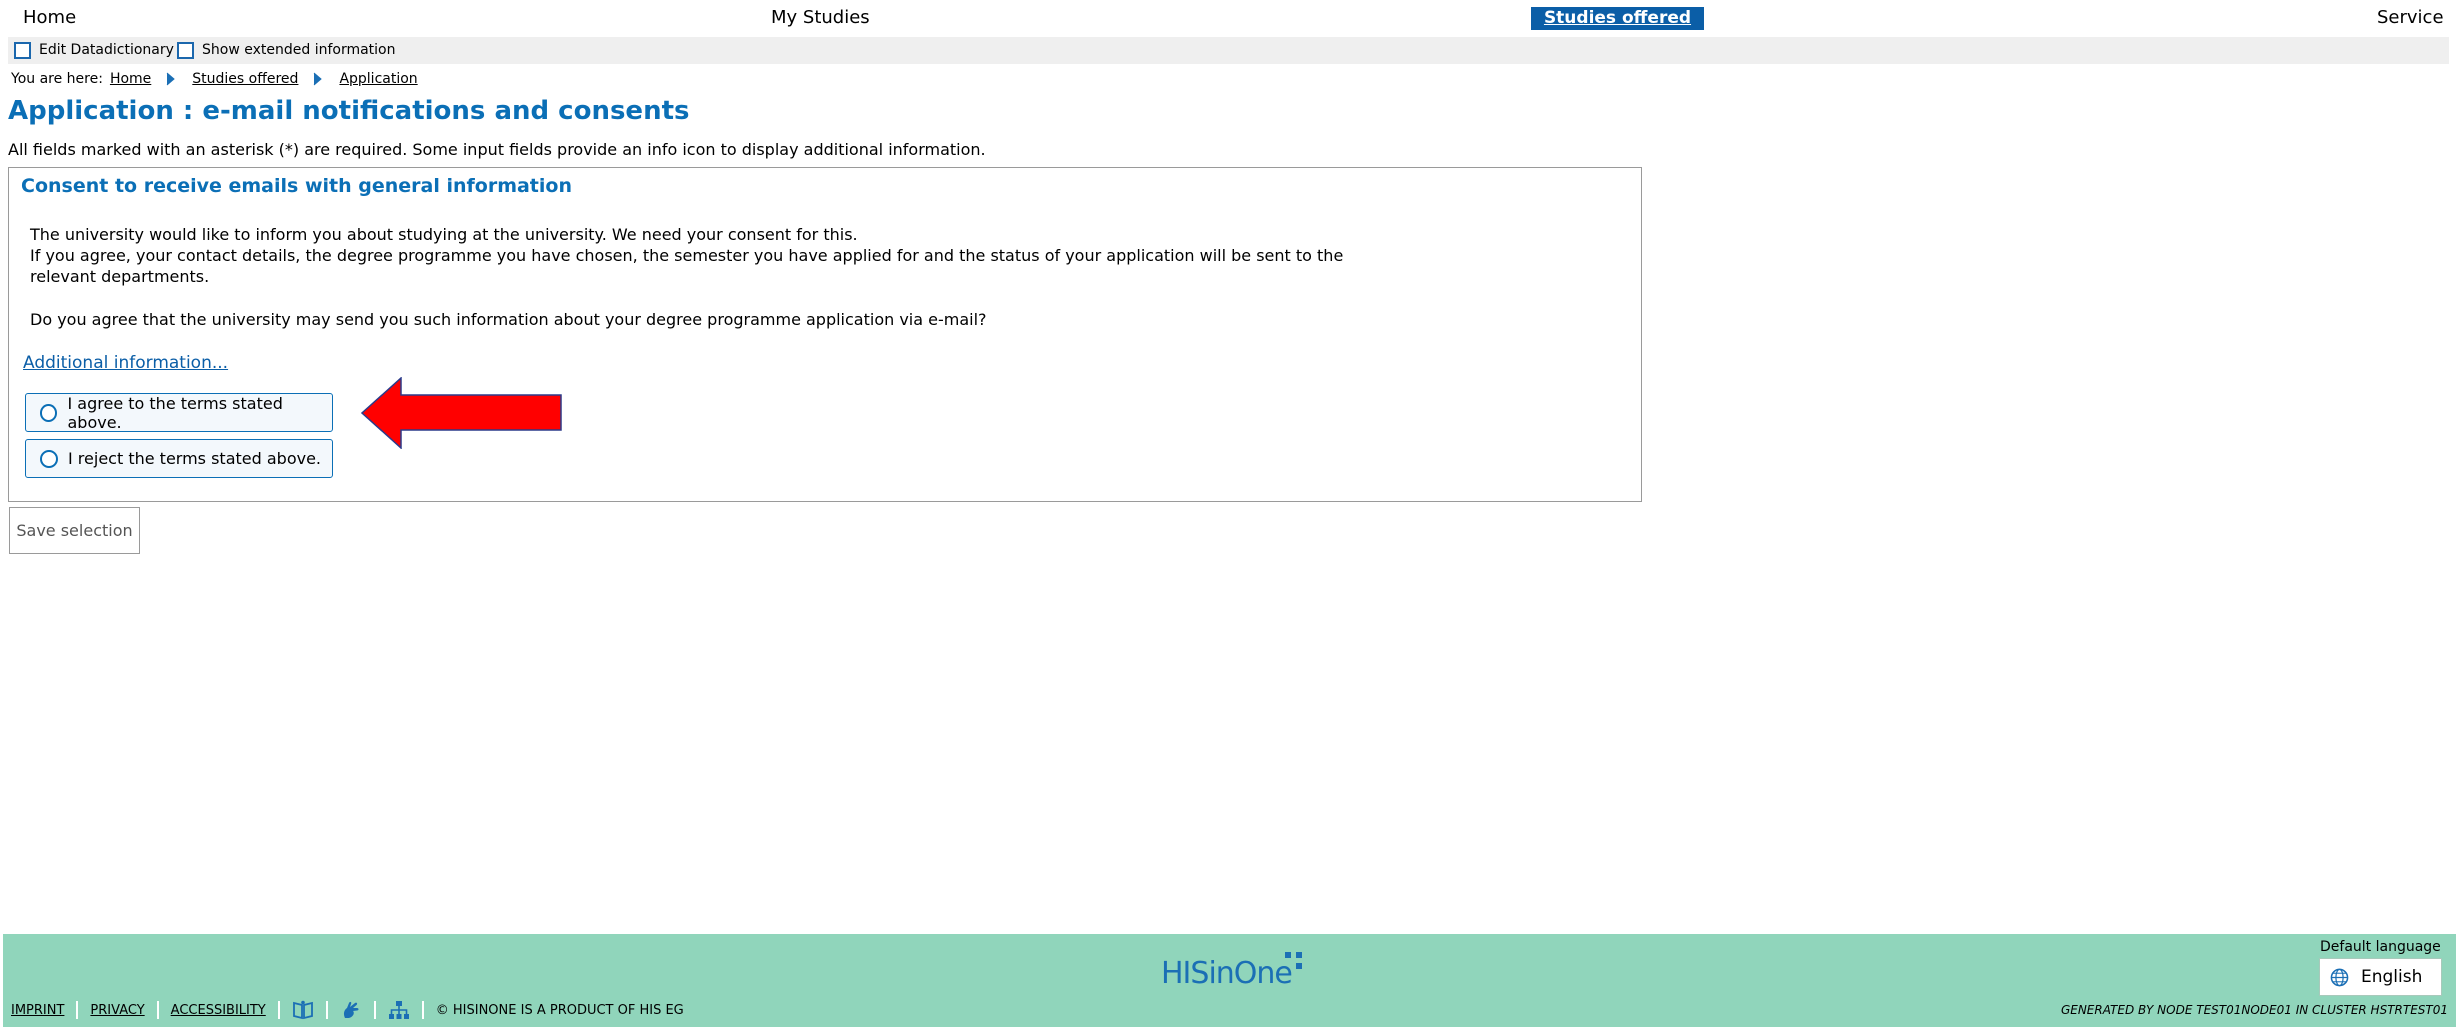  What do you see at coordinates (1617, 18) in the screenshot?
I see `nav-studies-offered: Studies offered` at bounding box center [1617, 18].